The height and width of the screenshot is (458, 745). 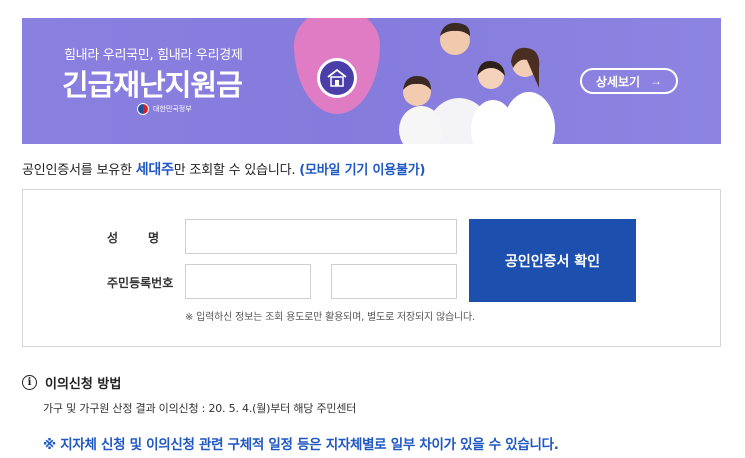 I want to click on banner-subtitle: 힘내라 우리국민, 힘내라 우리경제, so click(x=153, y=55).